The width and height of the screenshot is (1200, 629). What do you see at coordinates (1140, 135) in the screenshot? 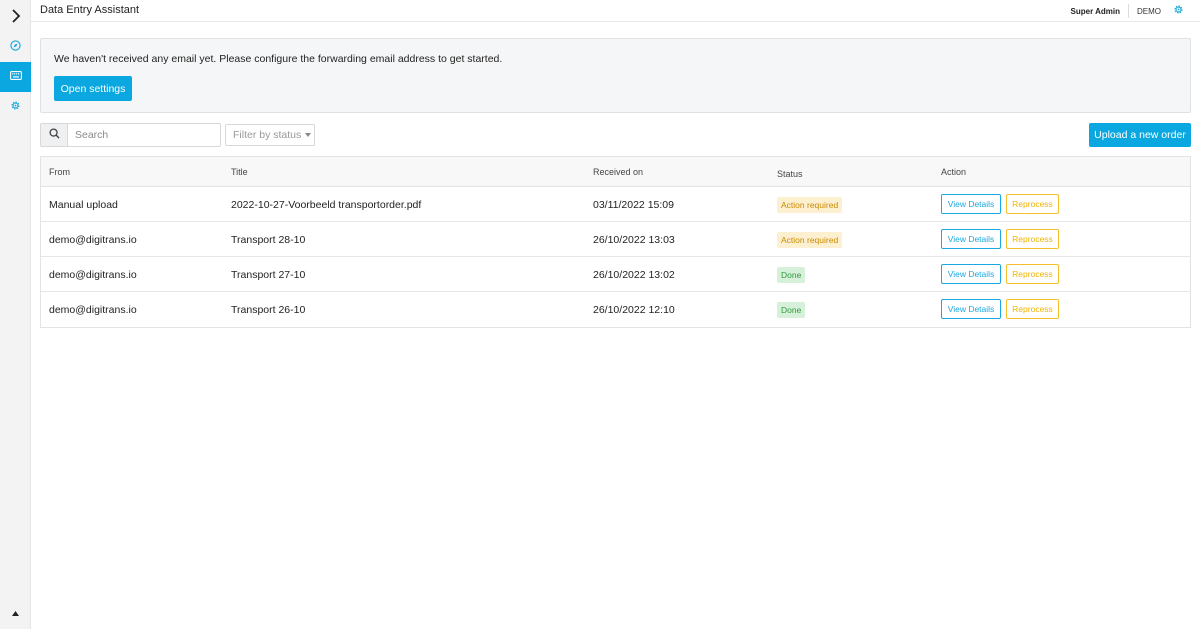
I see `upload-new-order-button: Upload a new order` at bounding box center [1140, 135].